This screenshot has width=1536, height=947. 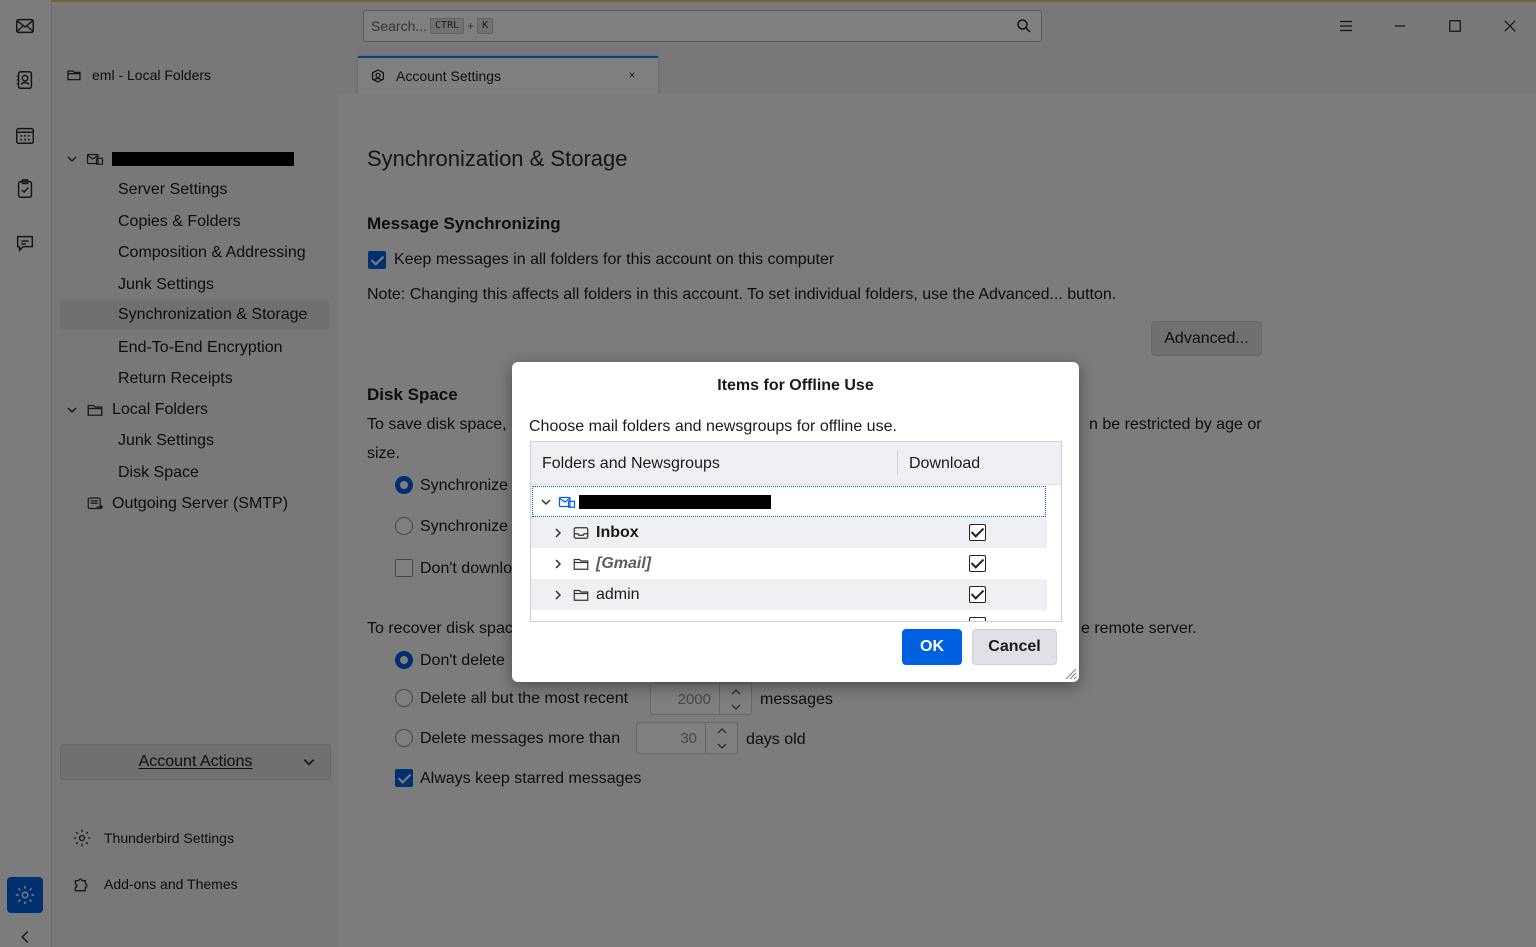 What do you see at coordinates (789, 563) in the screenshot?
I see `folder-row-gmail: [Gmail]` at bounding box center [789, 563].